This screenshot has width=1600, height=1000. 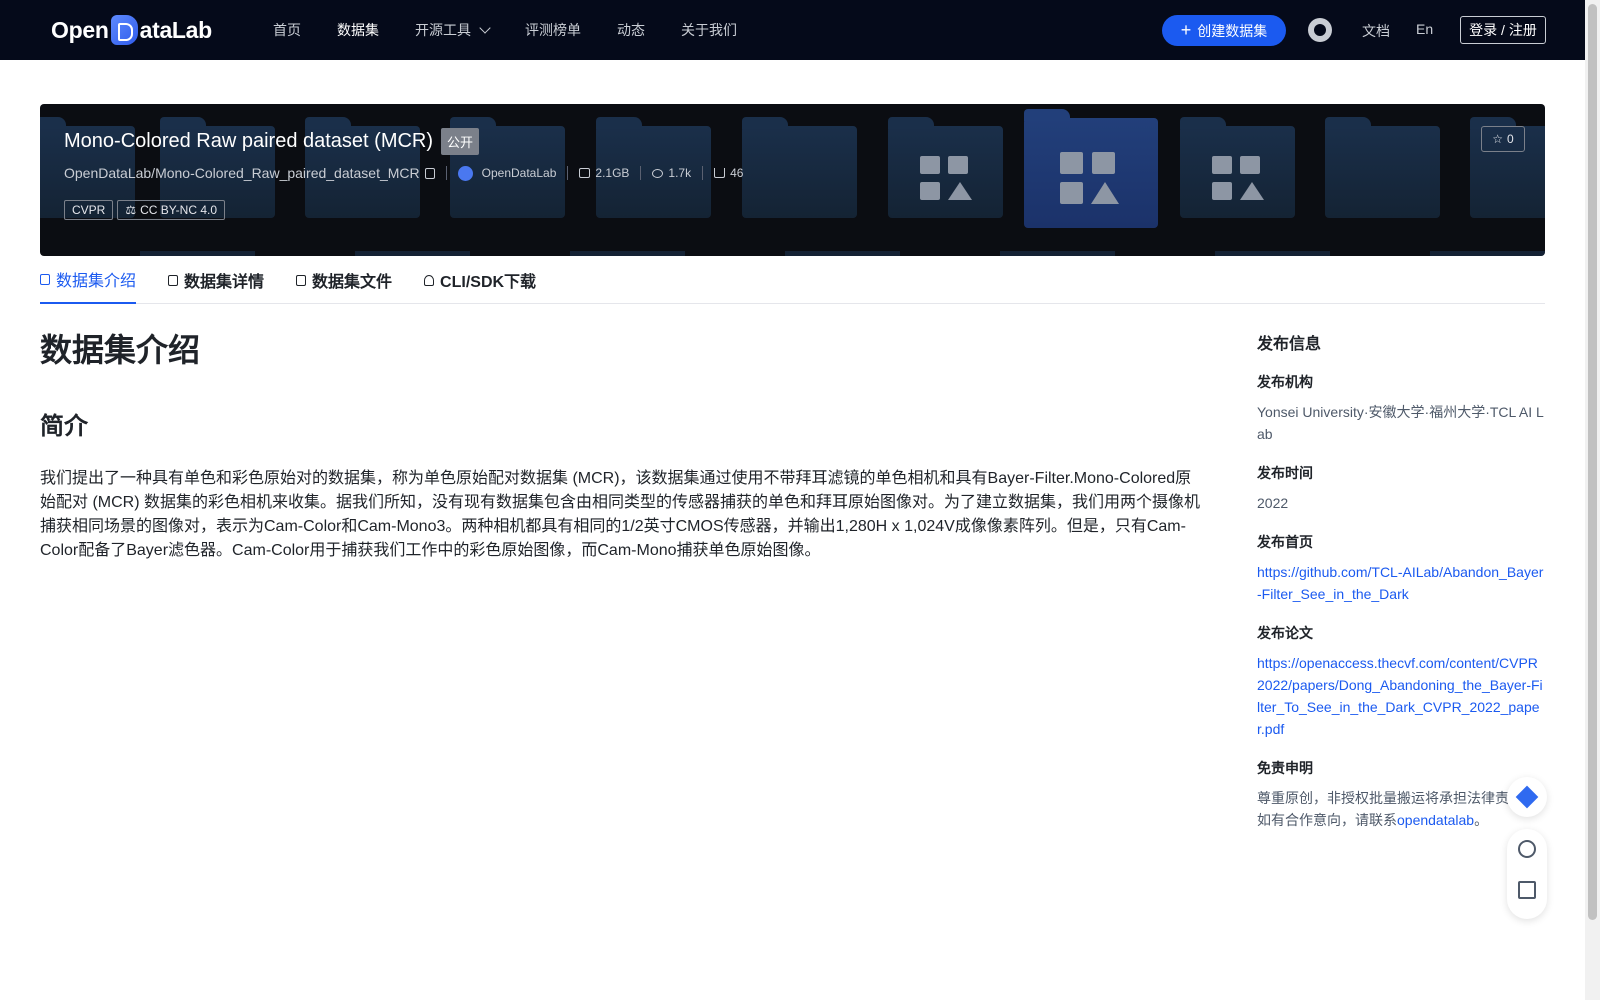 What do you see at coordinates (1232, 30) in the screenshot?
I see `create-dataset-label: 创建数据集` at bounding box center [1232, 30].